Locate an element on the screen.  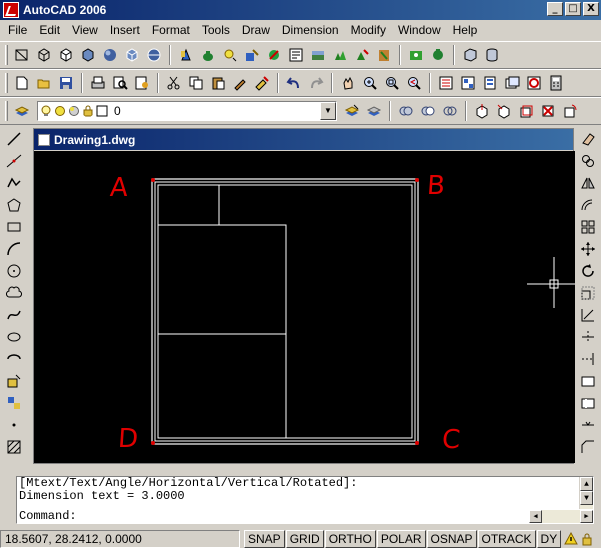
intersect-icon is located at coordinates (450, 111).